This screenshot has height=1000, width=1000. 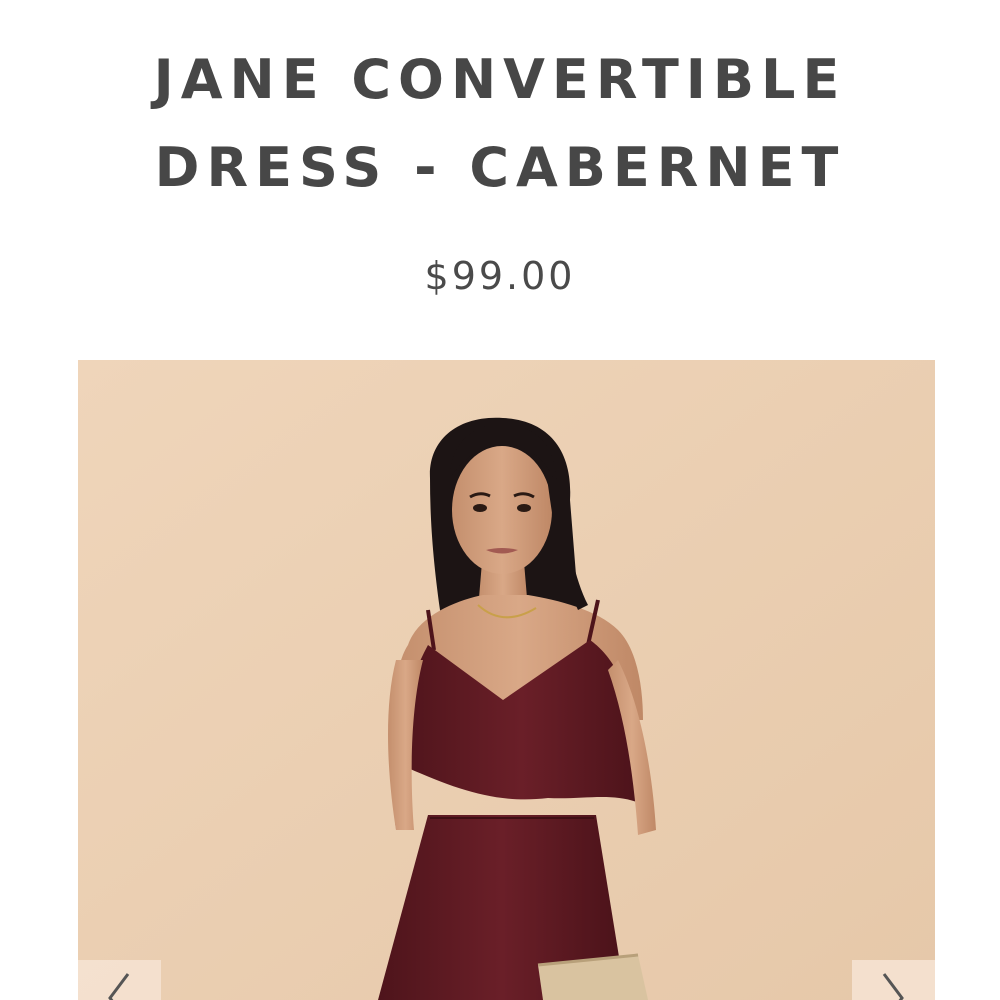 What do you see at coordinates (500, 167) in the screenshot?
I see `product-title-line-2: DRESS - CABERNET` at bounding box center [500, 167].